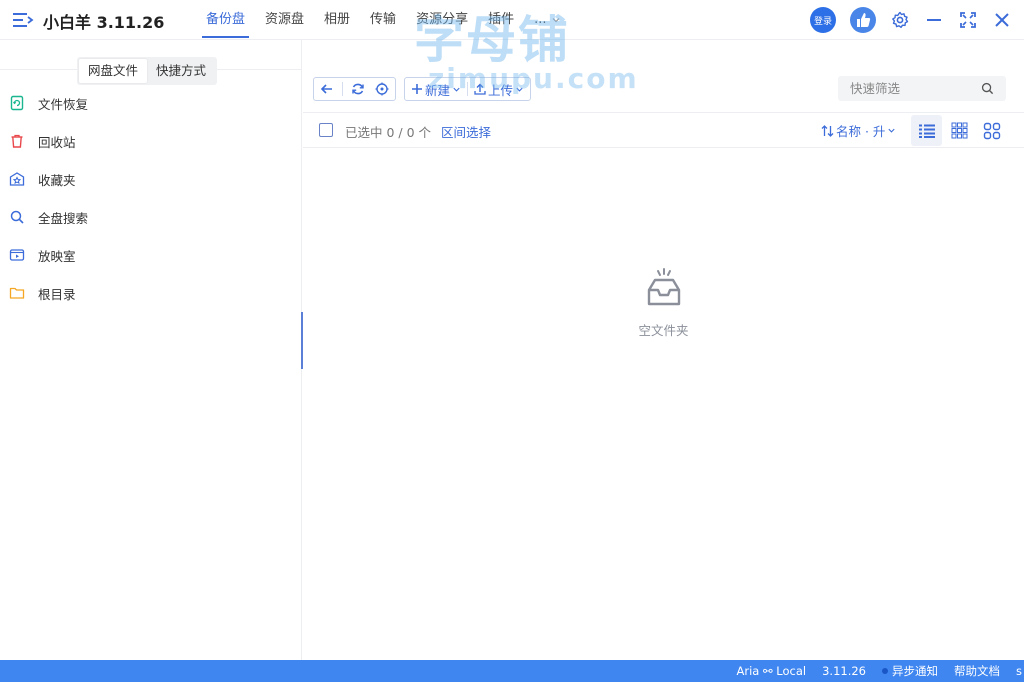 The image size is (1024, 682). I want to click on app-title: 小白羊 3.11.26, so click(104, 22).